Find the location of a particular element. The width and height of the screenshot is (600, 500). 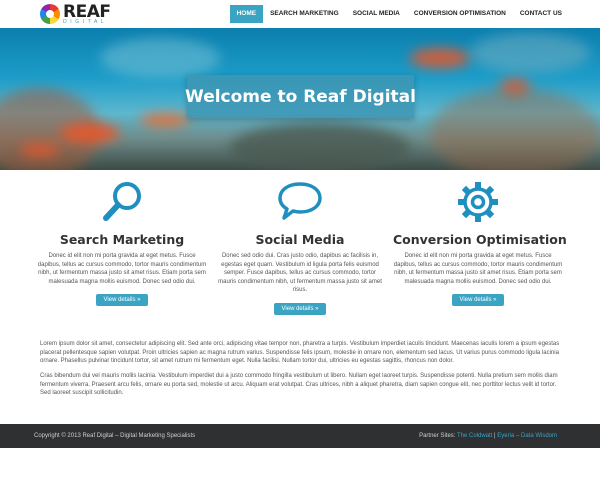

gear-icon is located at coordinates (478, 202).